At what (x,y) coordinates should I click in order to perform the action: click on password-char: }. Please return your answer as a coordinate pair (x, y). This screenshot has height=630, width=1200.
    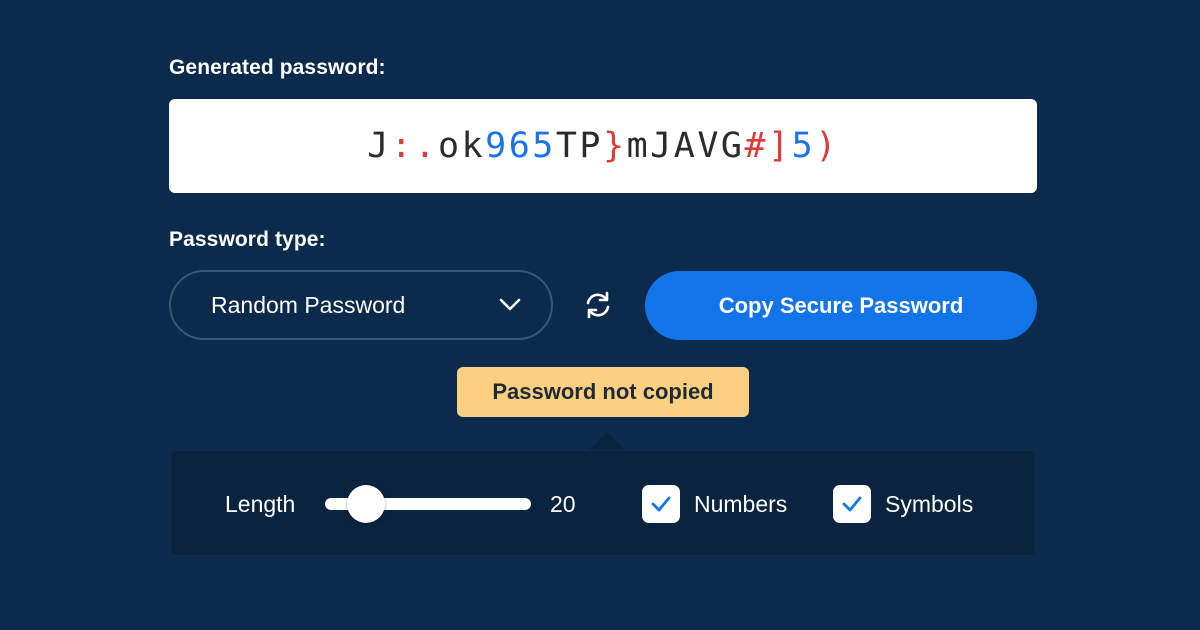
    Looking at the image, I should click on (615, 146).